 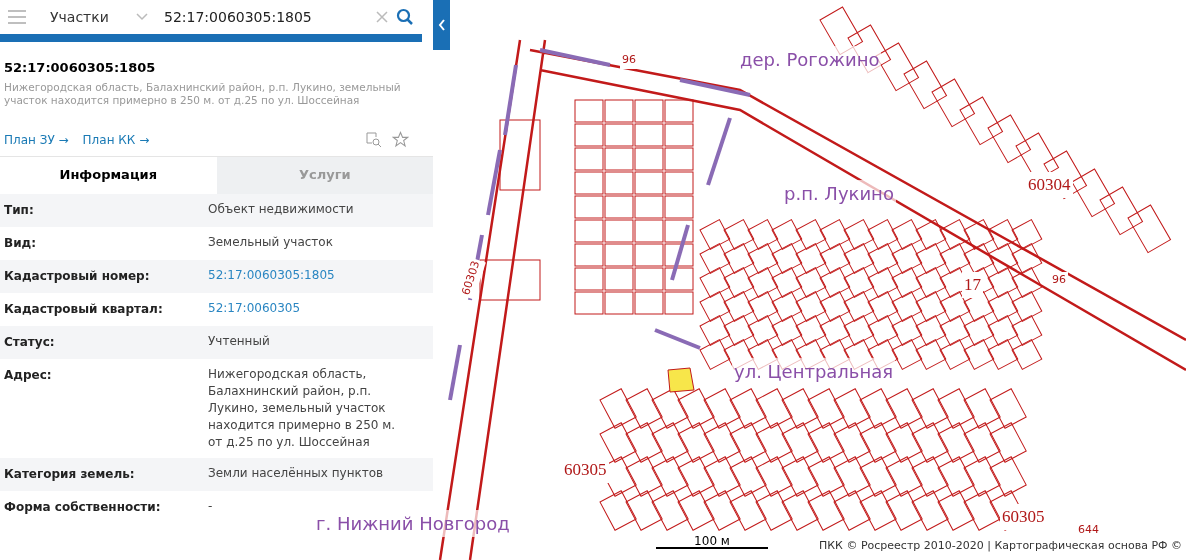 I want to click on field-label: Адрес:, so click(x=28, y=375).